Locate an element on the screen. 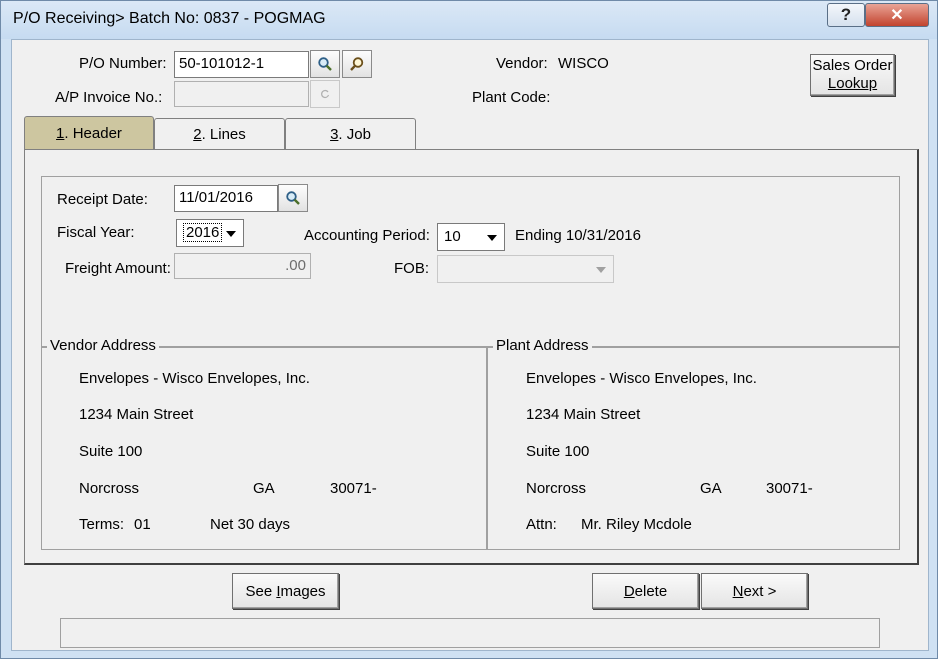 The height and width of the screenshot is (659, 938). plant-address-street: 1234 Main Street is located at coordinates (583, 414).